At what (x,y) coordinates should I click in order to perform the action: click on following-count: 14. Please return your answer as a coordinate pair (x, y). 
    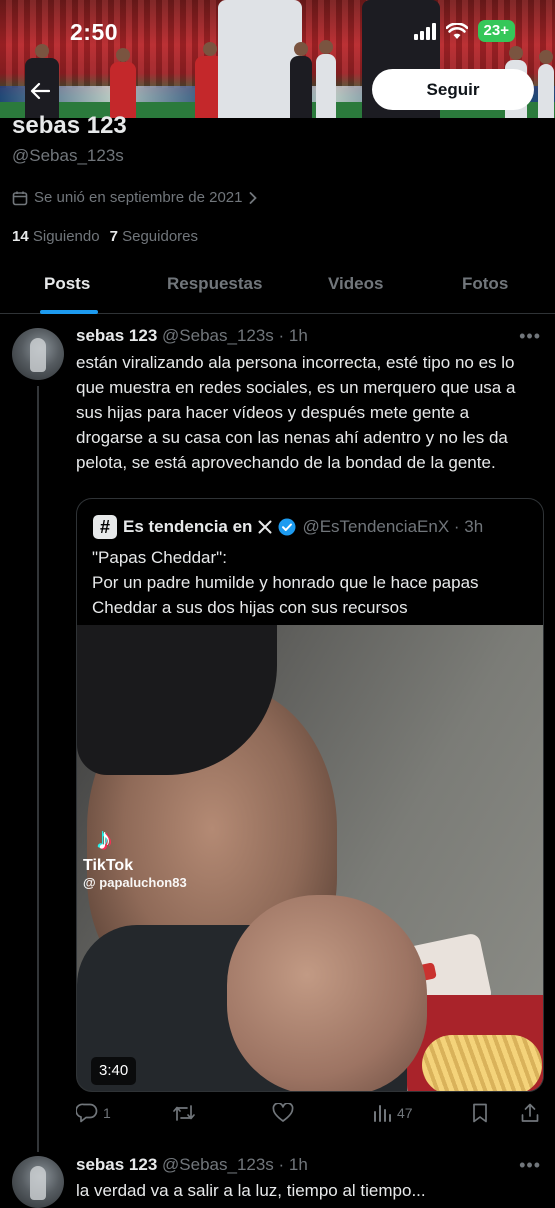
    Looking at the image, I should click on (20, 236).